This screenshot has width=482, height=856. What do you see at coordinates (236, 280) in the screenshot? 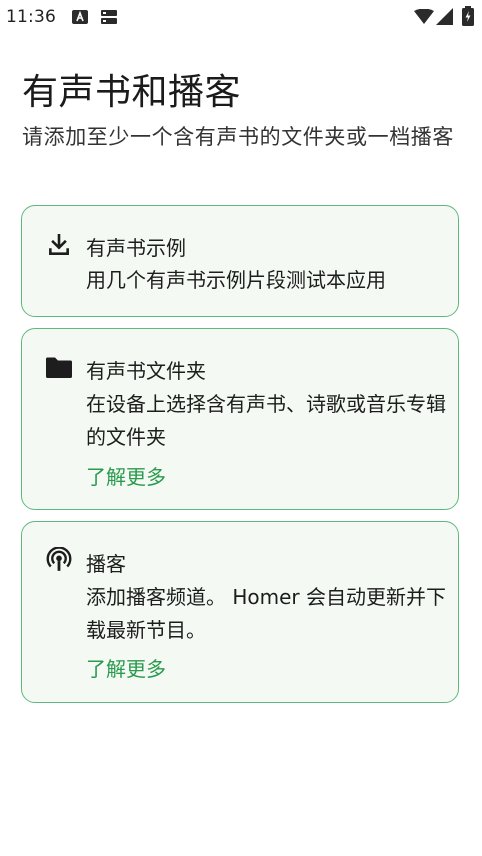
I see `card-description: 用几个有声书示例片段测试本应用` at bounding box center [236, 280].